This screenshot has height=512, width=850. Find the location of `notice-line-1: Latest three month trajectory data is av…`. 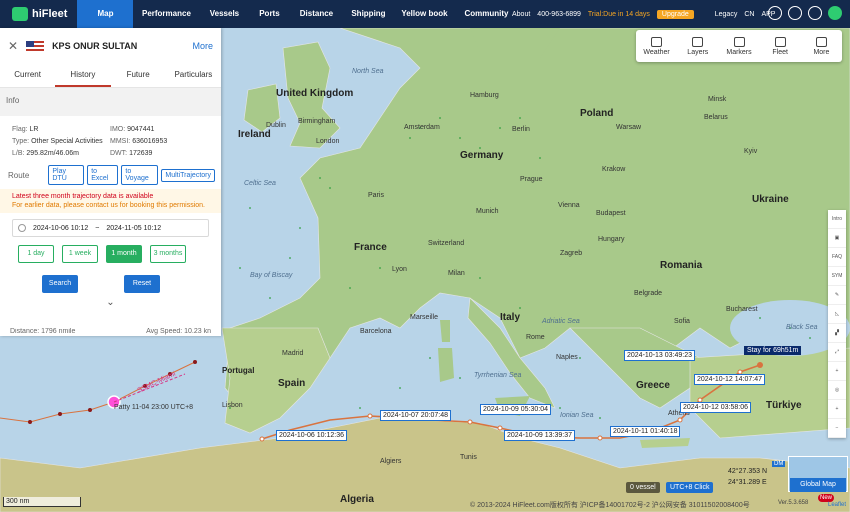

notice-line-1: Latest three month trajectory data is av… is located at coordinates (83, 196).